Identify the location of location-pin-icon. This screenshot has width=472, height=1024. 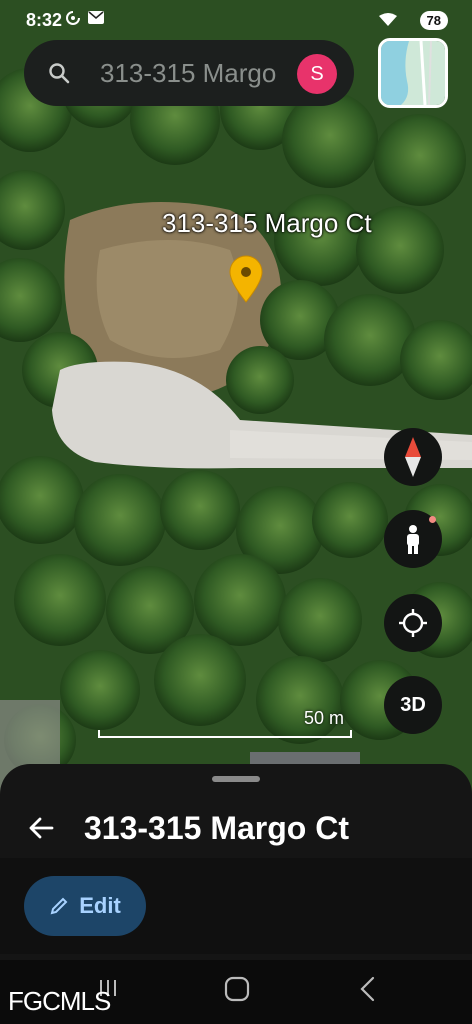
(246, 281).